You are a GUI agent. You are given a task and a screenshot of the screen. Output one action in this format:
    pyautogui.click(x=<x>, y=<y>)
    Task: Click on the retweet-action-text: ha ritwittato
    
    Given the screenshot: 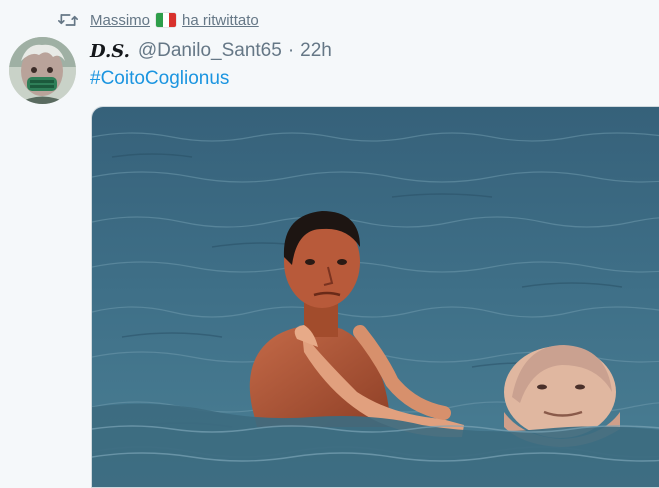 What is the action you would take?
    pyautogui.click(x=220, y=20)
    